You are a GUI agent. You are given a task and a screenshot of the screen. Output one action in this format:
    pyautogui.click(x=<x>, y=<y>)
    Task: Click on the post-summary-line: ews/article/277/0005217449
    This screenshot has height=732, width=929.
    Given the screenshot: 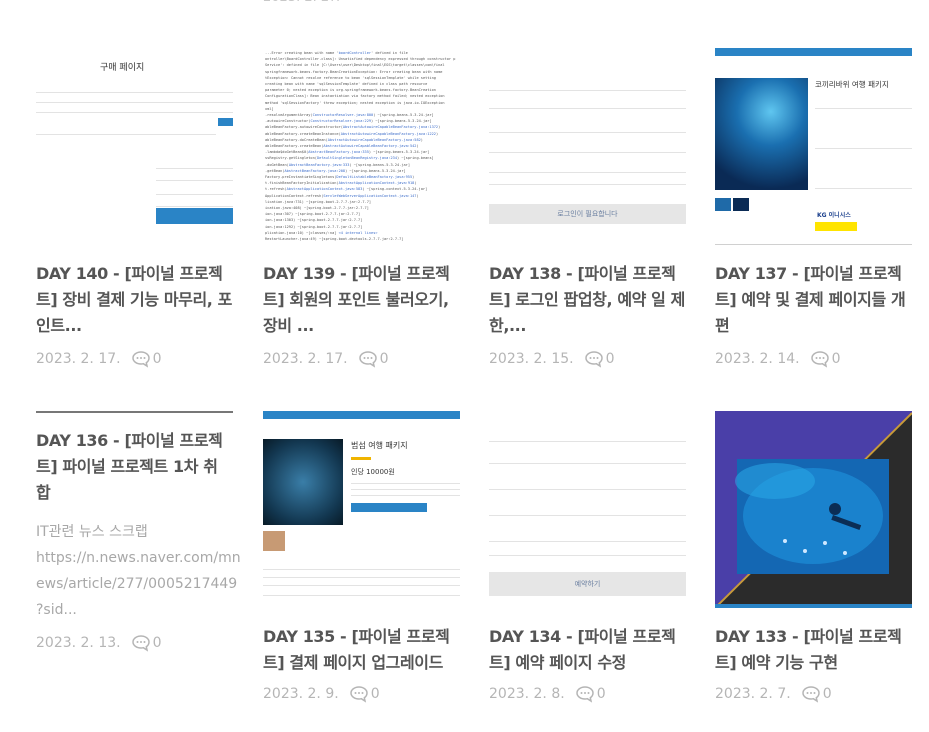 What is the action you would take?
    pyautogui.click(x=137, y=584)
    